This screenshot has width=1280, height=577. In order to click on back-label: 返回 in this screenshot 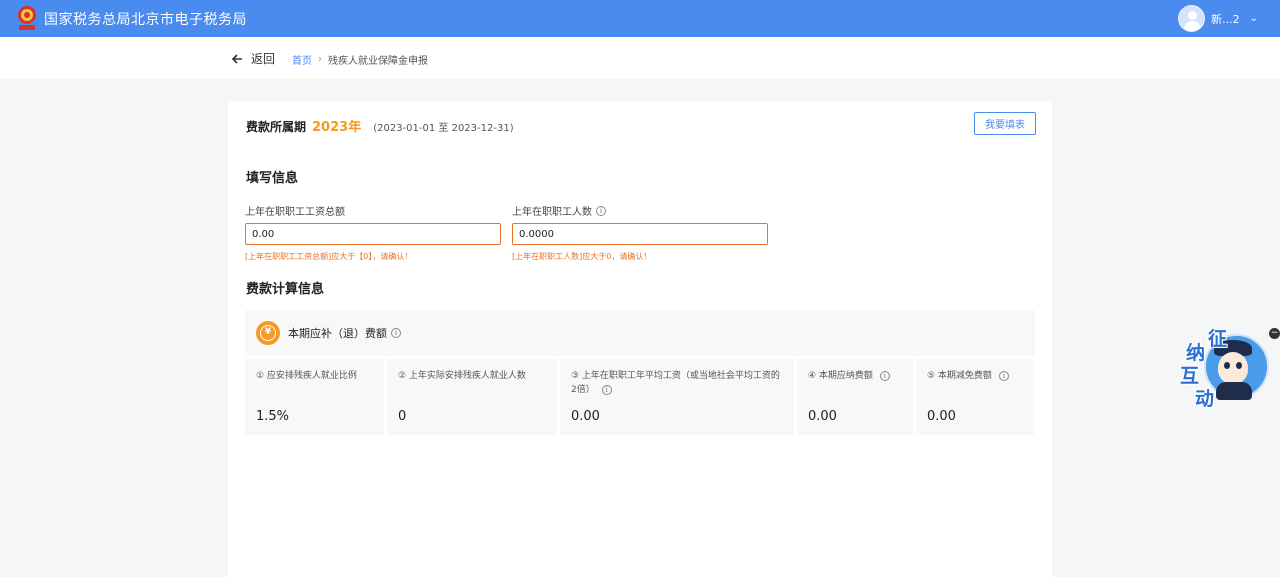, I will do `click(263, 58)`.